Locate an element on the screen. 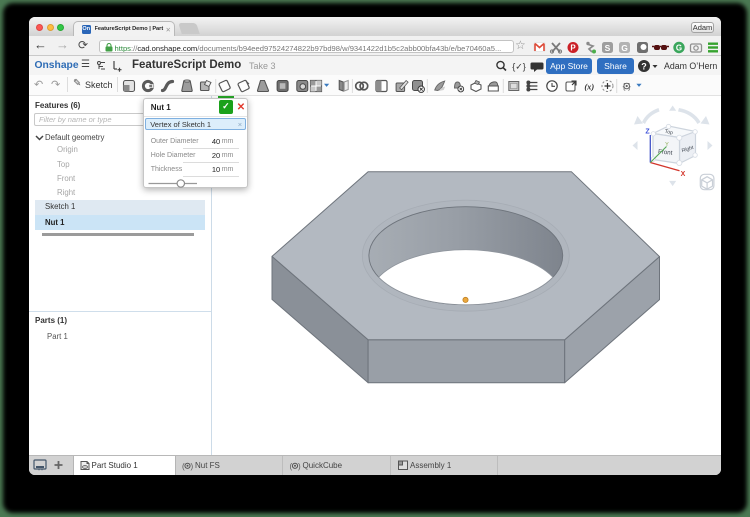  svg-text: (x) is located at coordinates (589, 86).